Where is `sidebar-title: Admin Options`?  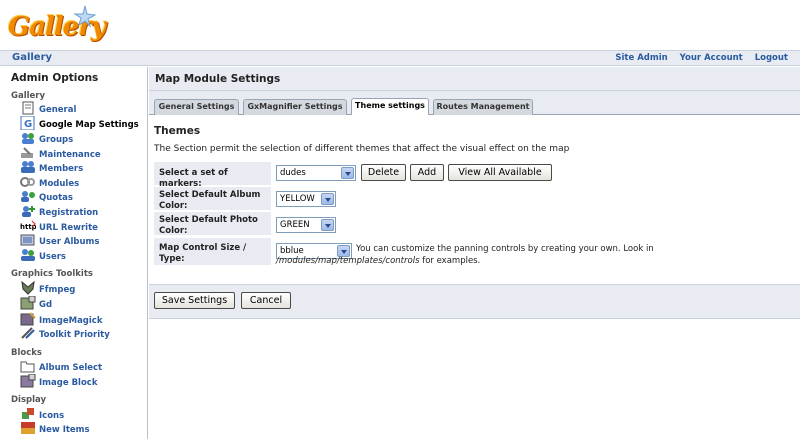
sidebar-title: Admin Options is located at coordinates (55, 78).